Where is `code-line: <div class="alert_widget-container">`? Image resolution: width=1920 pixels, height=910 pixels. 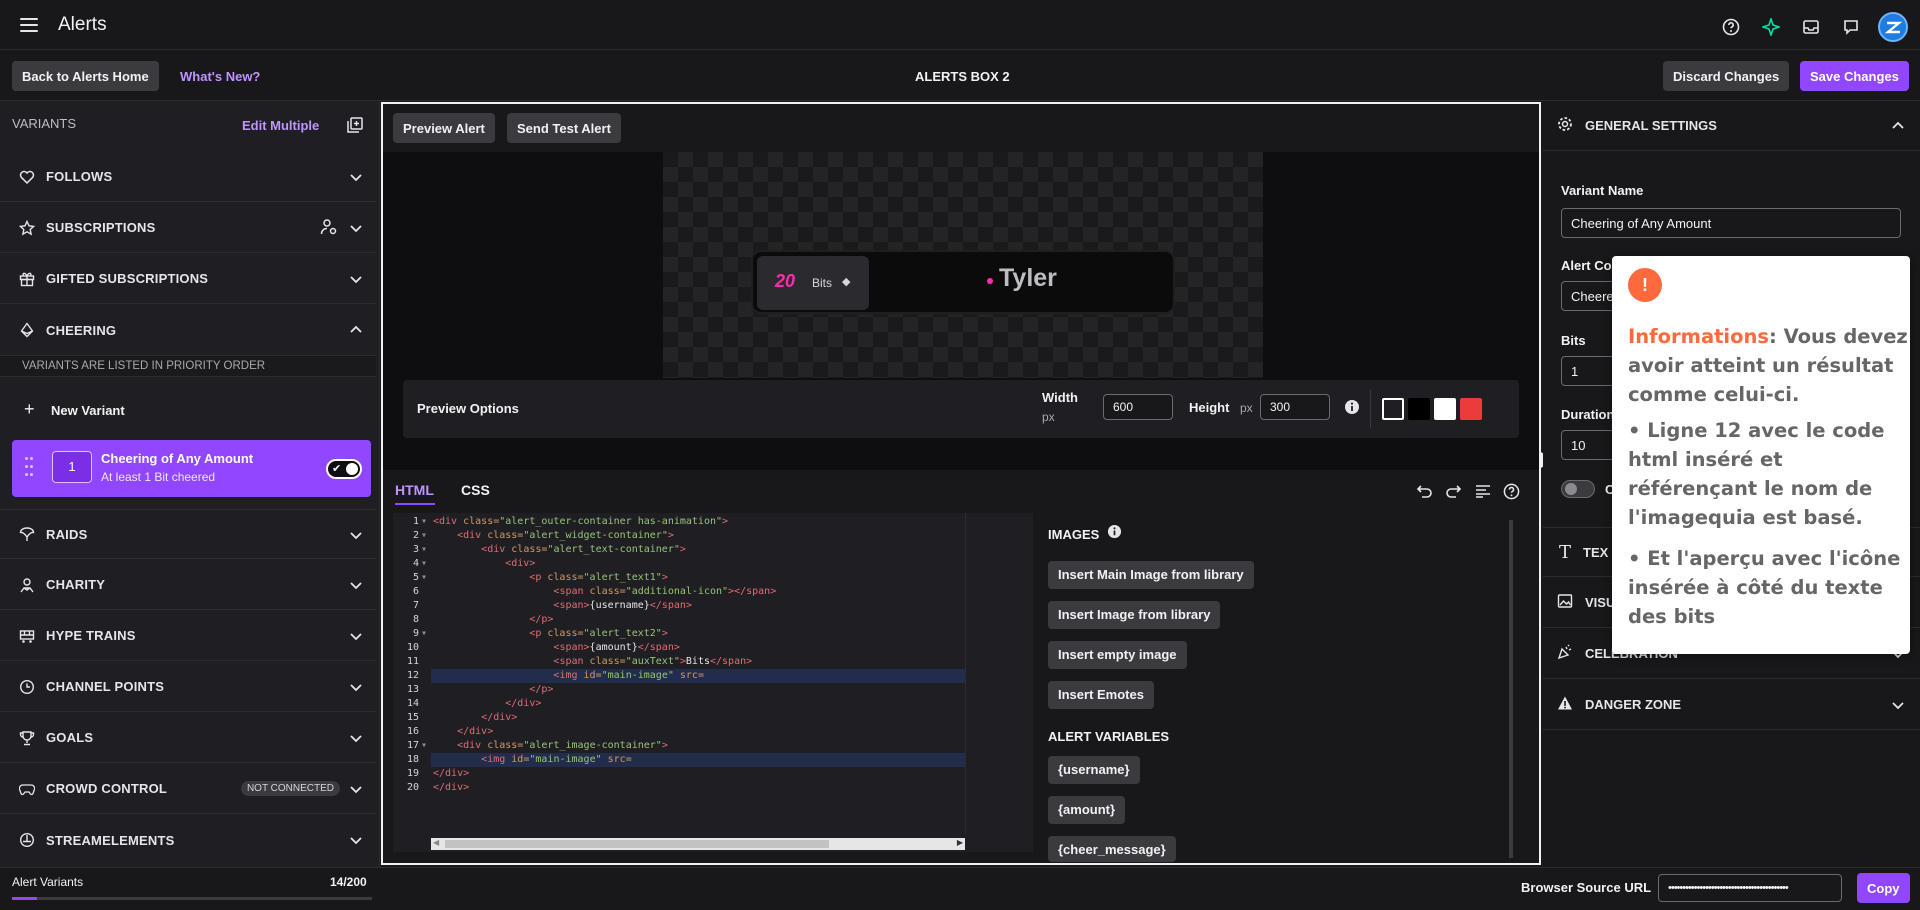 code-line: <div class="alert_widget-container"> is located at coordinates (698, 536).